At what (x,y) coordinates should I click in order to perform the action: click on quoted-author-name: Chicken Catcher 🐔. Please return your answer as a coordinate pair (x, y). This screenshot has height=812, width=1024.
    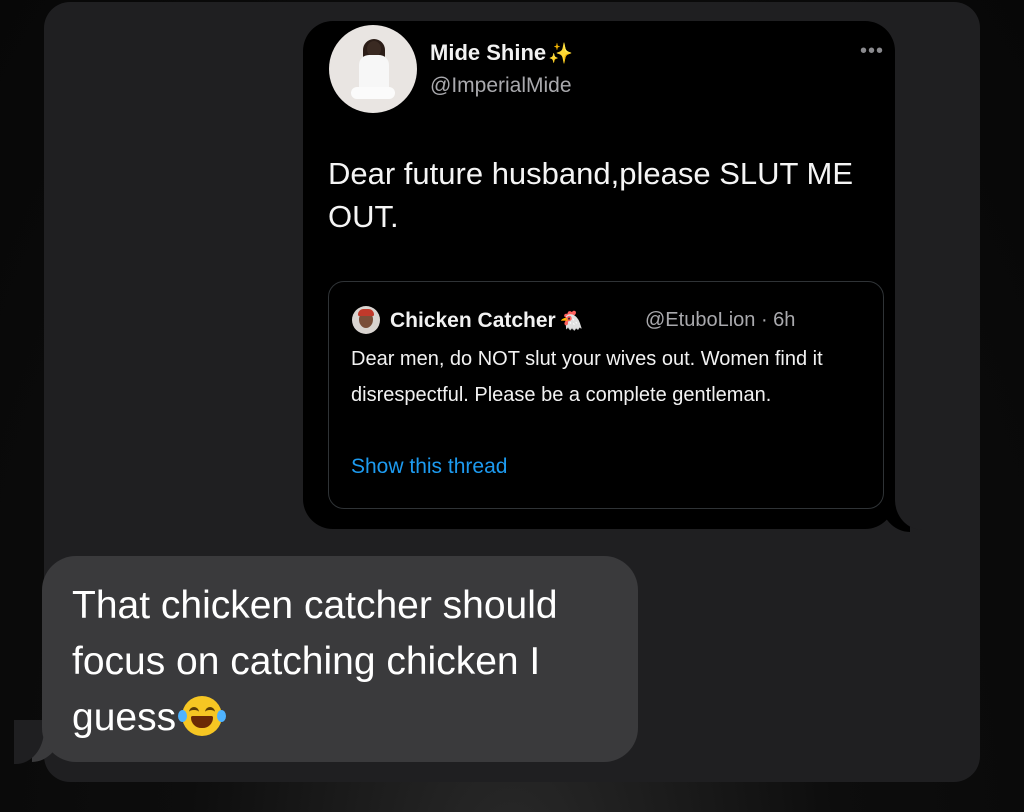
    Looking at the image, I should click on (486, 321).